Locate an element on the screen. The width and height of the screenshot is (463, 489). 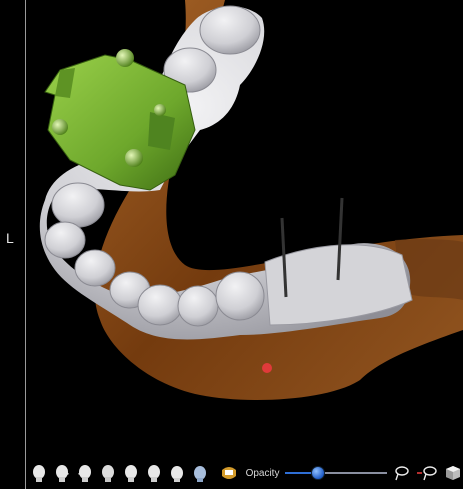
head-front-icon is located at coordinates (38, 473).